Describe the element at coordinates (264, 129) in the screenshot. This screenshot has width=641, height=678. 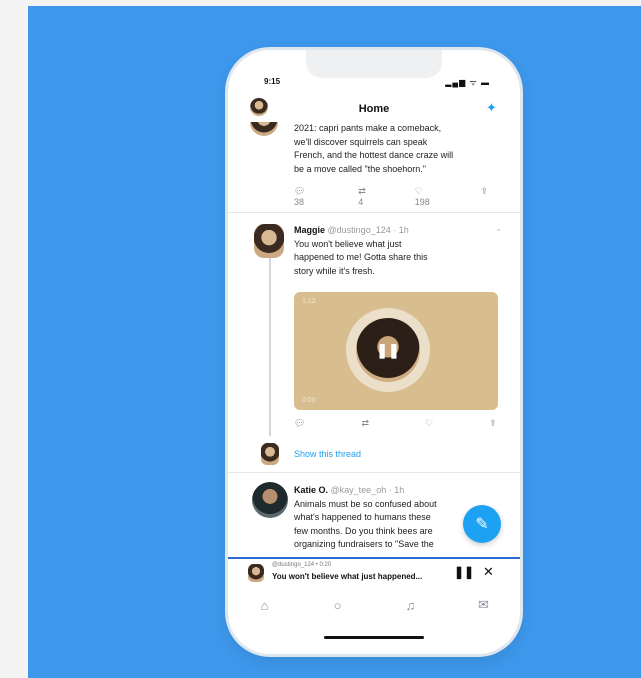
I see `tweet-1-avatar` at that location.